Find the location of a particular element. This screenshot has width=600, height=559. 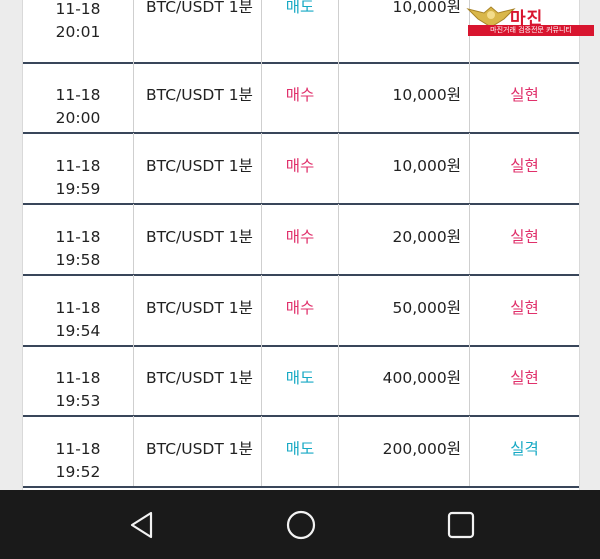

home-circle-icon is located at coordinates (301, 525).